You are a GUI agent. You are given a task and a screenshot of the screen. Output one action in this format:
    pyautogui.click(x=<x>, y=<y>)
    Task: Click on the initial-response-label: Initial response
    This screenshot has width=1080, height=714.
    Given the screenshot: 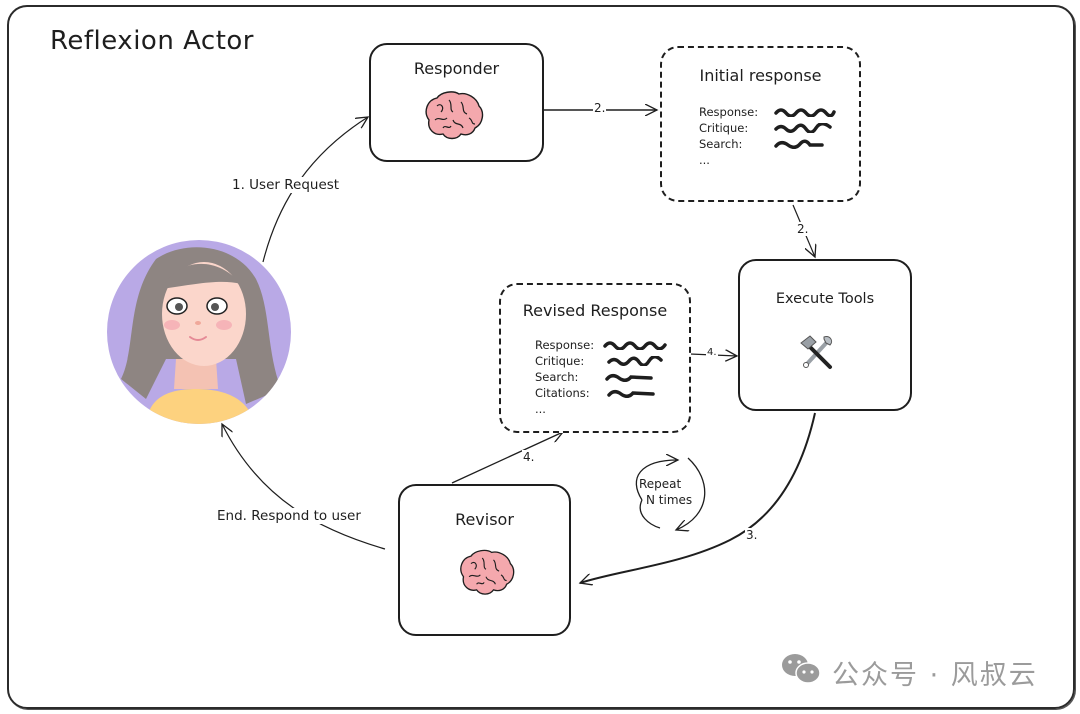 What is the action you would take?
    pyautogui.click(x=760, y=75)
    